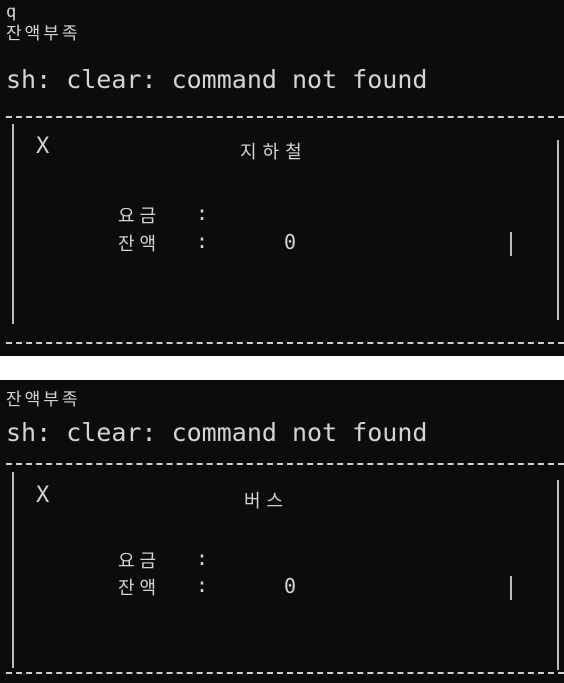  Describe the element at coordinates (274, 152) in the screenshot. I see `panel-title: 지하철` at that location.